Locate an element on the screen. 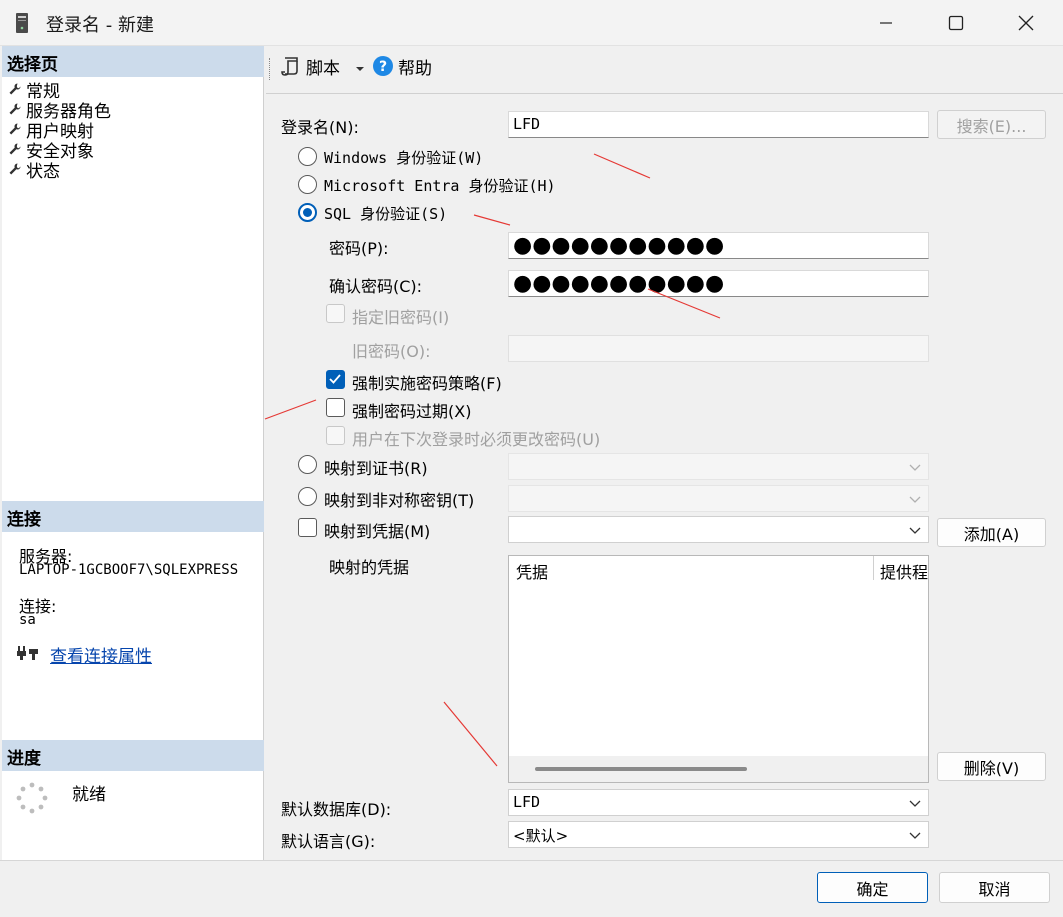 The height and width of the screenshot is (917, 1063). default-database-value: LFD is located at coordinates (527, 802).